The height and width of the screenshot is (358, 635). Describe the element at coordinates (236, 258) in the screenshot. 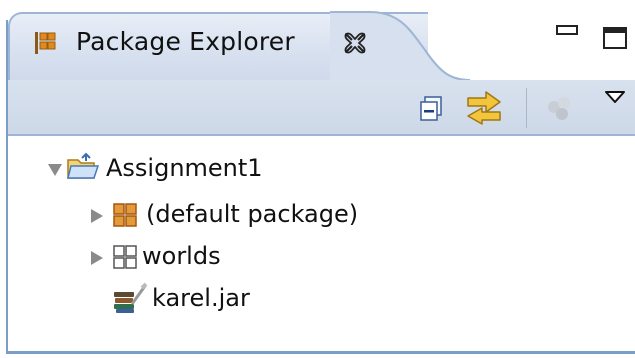

I see `tree-item-worlds: worlds` at that location.